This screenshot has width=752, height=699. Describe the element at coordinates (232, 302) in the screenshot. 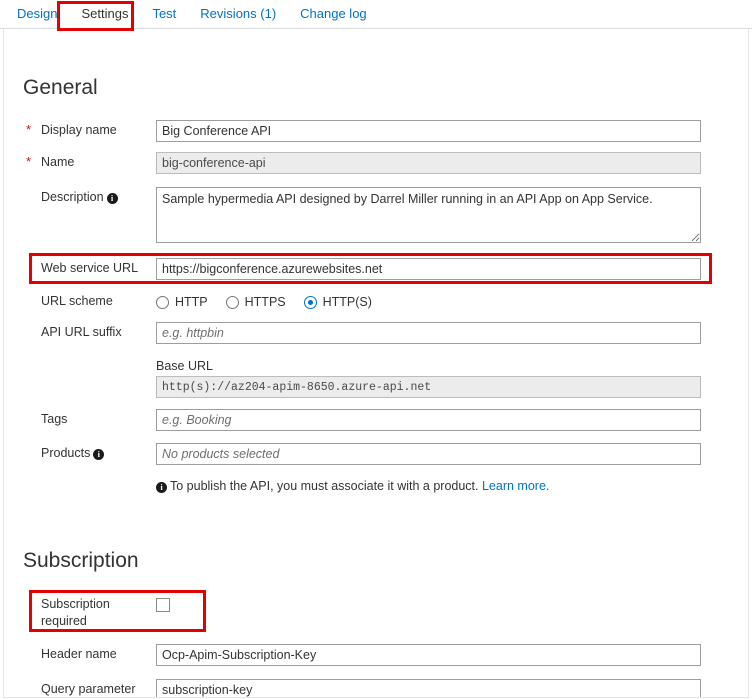

I see `radio-dot-https` at that location.